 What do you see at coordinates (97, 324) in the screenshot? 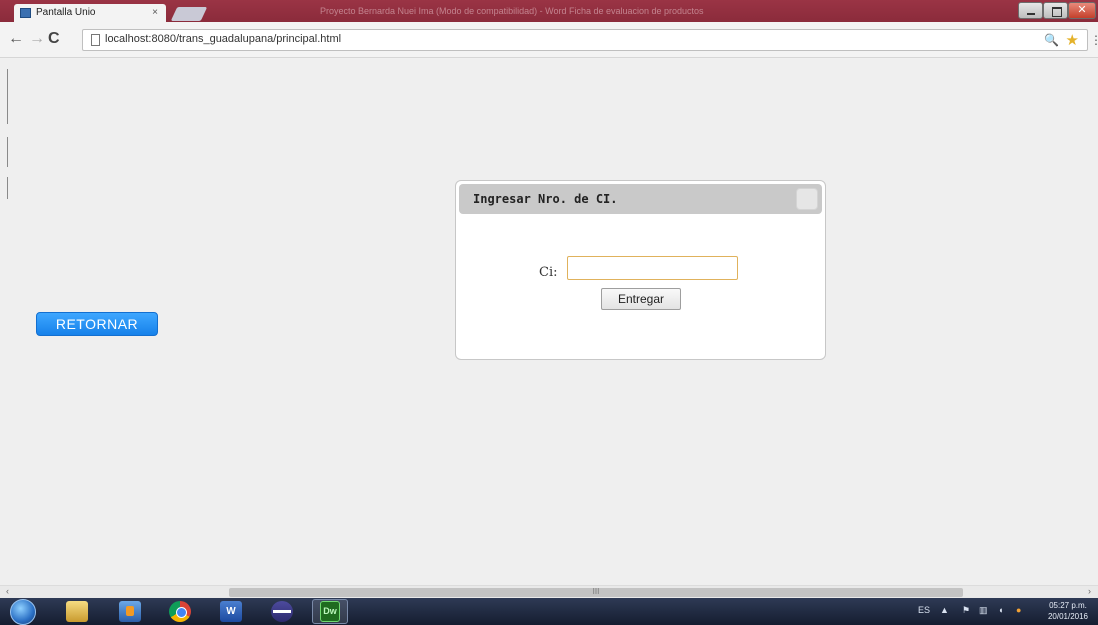
I see `retornar-button: RETORNAR` at bounding box center [97, 324].